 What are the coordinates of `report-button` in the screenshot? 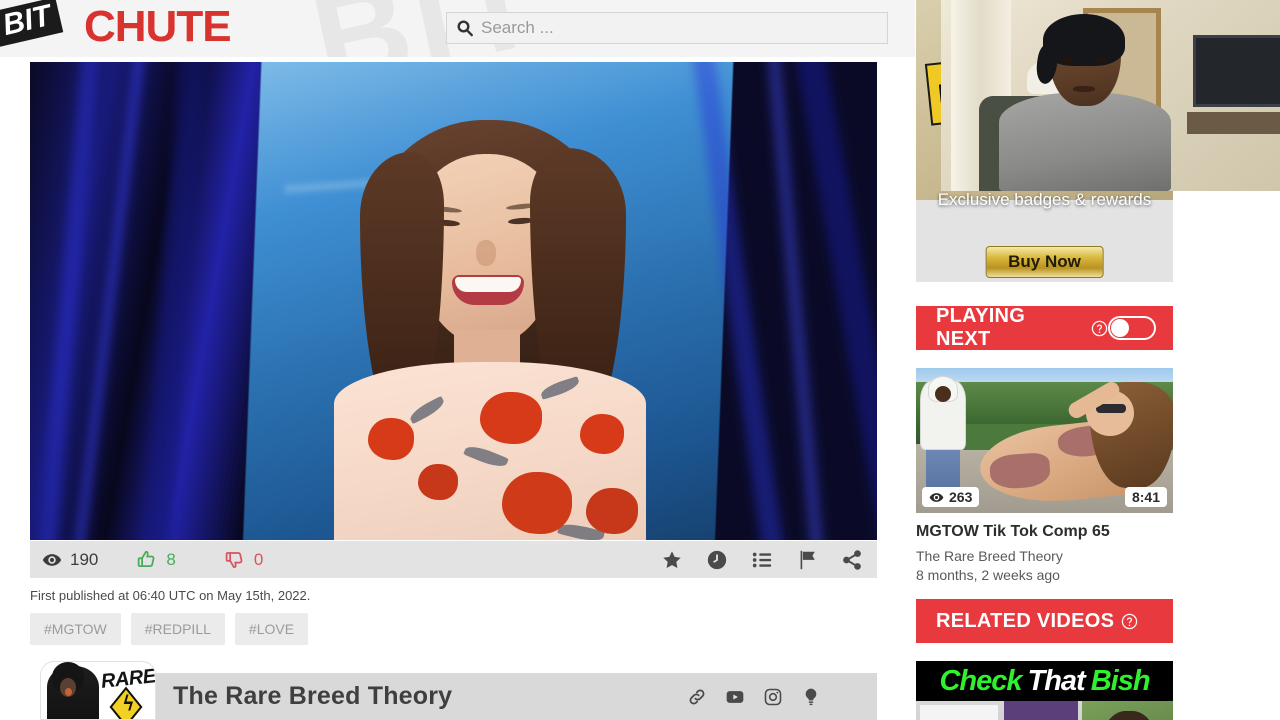 It's located at (807, 560).